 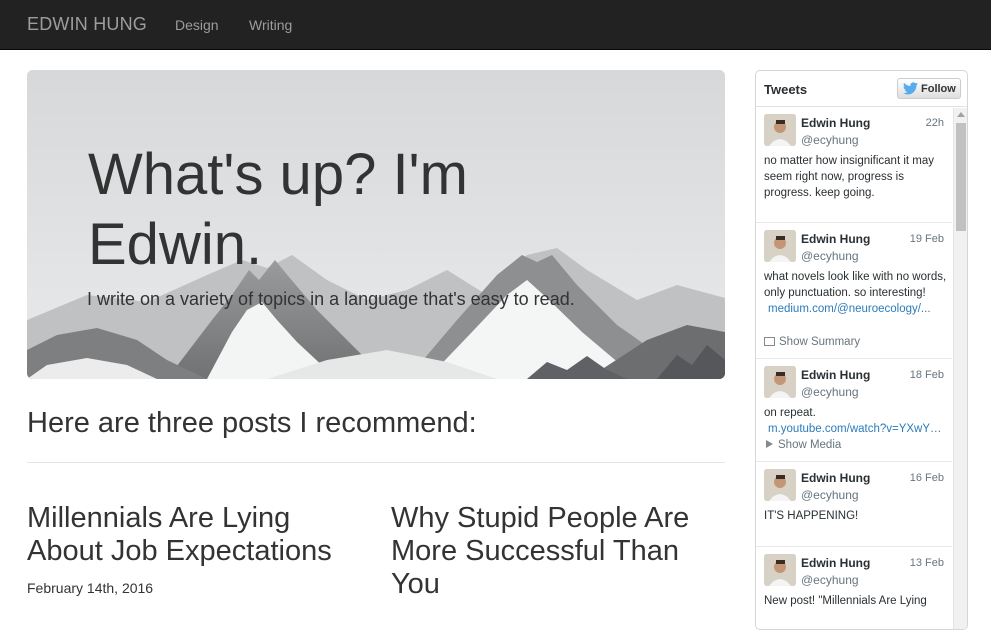 What do you see at coordinates (252, 423) in the screenshot?
I see `recommend-heading: Here are three posts I recommend:` at bounding box center [252, 423].